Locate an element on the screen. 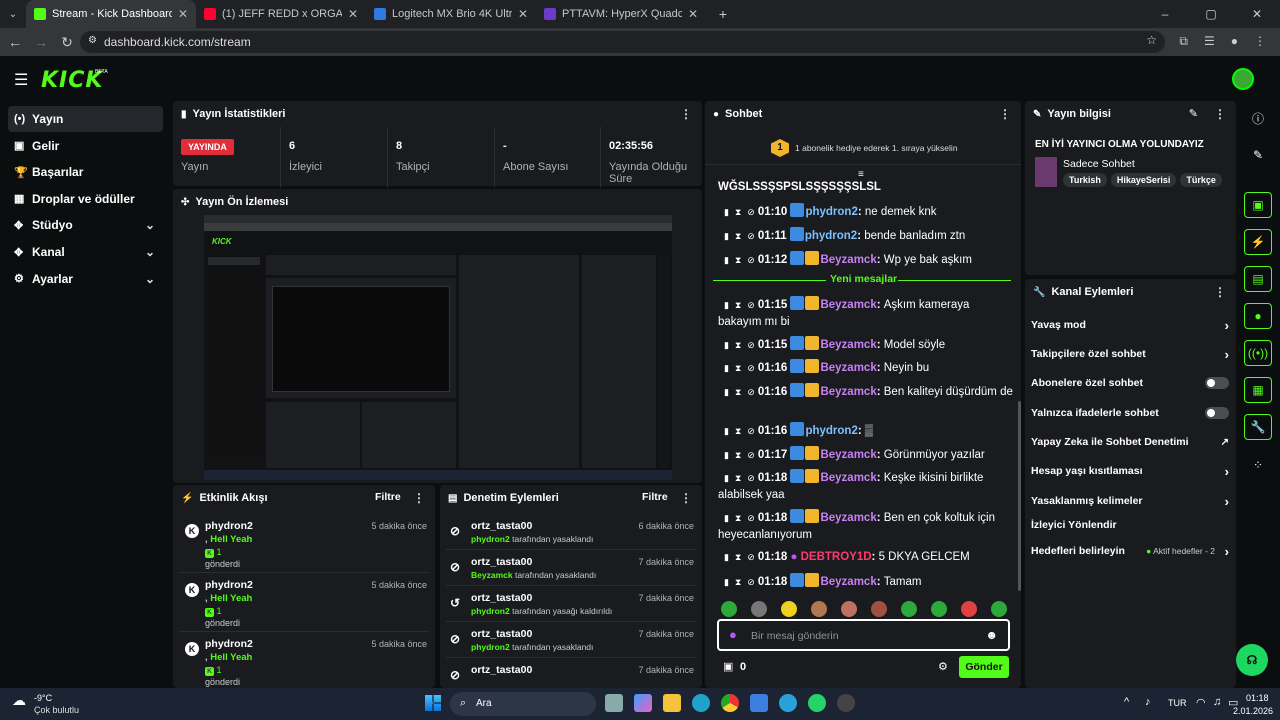 The height and width of the screenshot is (720, 1280). activity-filter-button: Filtre is located at coordinates (388, 497).